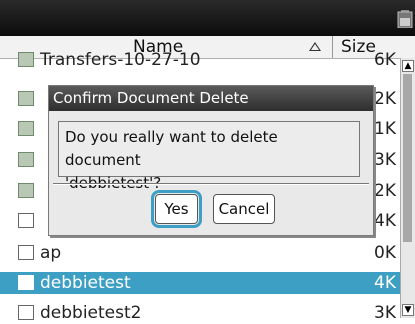 The height and width of the screenshot is (324, 415). Describe the element at coordinates (207, 18) in the screenshot. I see `top-bar` at that location.